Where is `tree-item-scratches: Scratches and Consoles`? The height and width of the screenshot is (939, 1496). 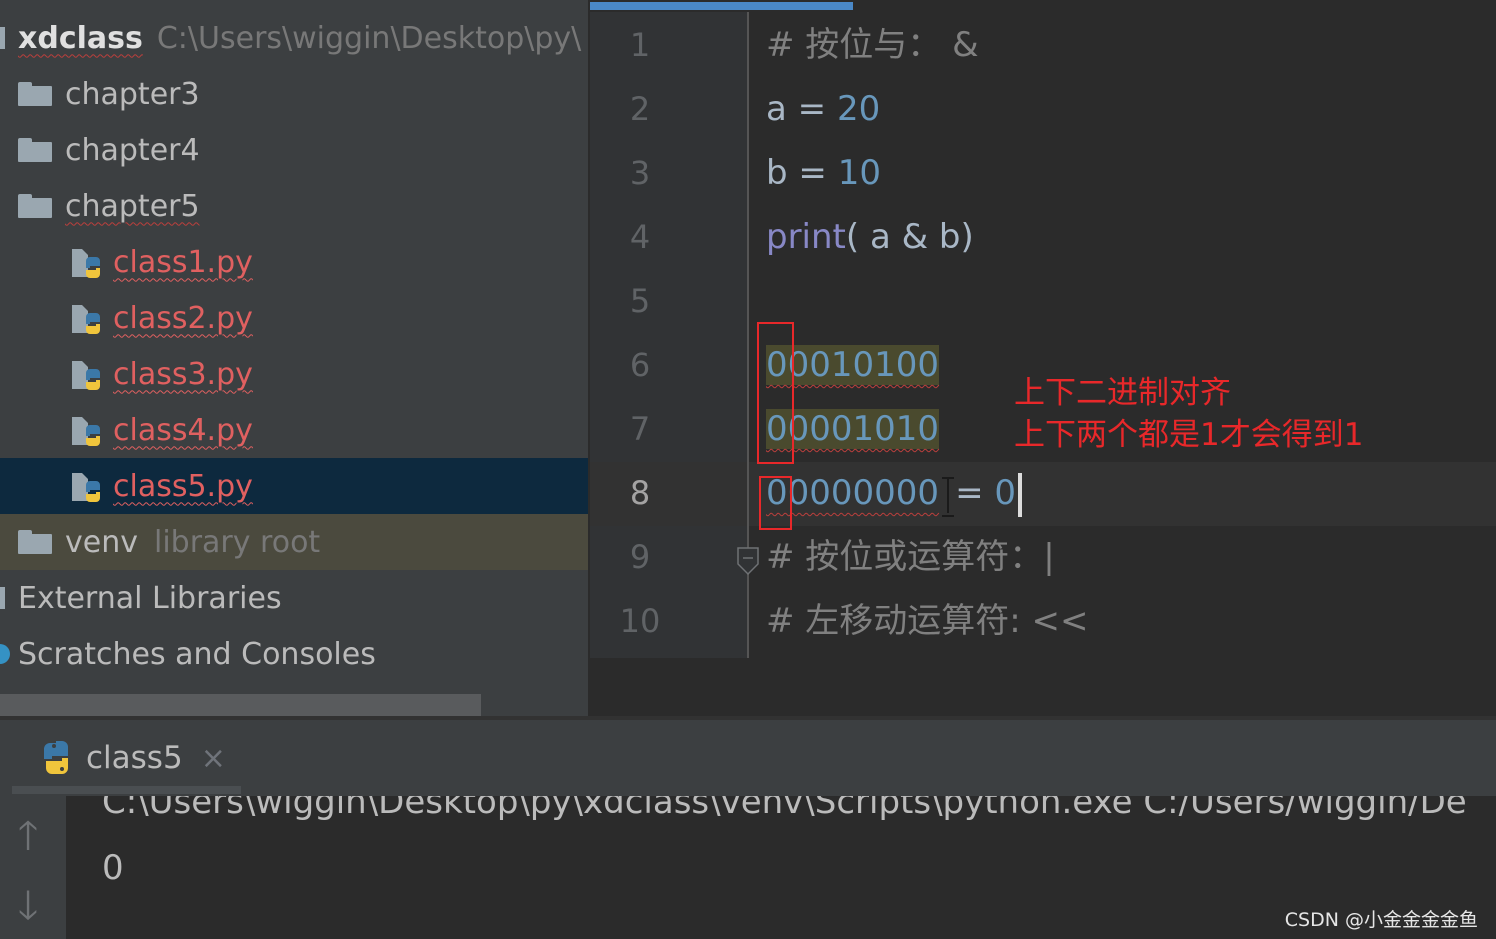 tree-item-scratches: Scratches and Consoles is located at coordinates (294, 654).